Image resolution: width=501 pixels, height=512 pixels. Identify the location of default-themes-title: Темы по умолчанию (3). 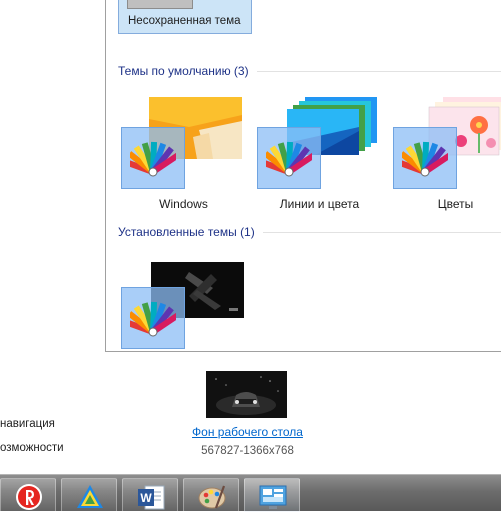
(183, 71).